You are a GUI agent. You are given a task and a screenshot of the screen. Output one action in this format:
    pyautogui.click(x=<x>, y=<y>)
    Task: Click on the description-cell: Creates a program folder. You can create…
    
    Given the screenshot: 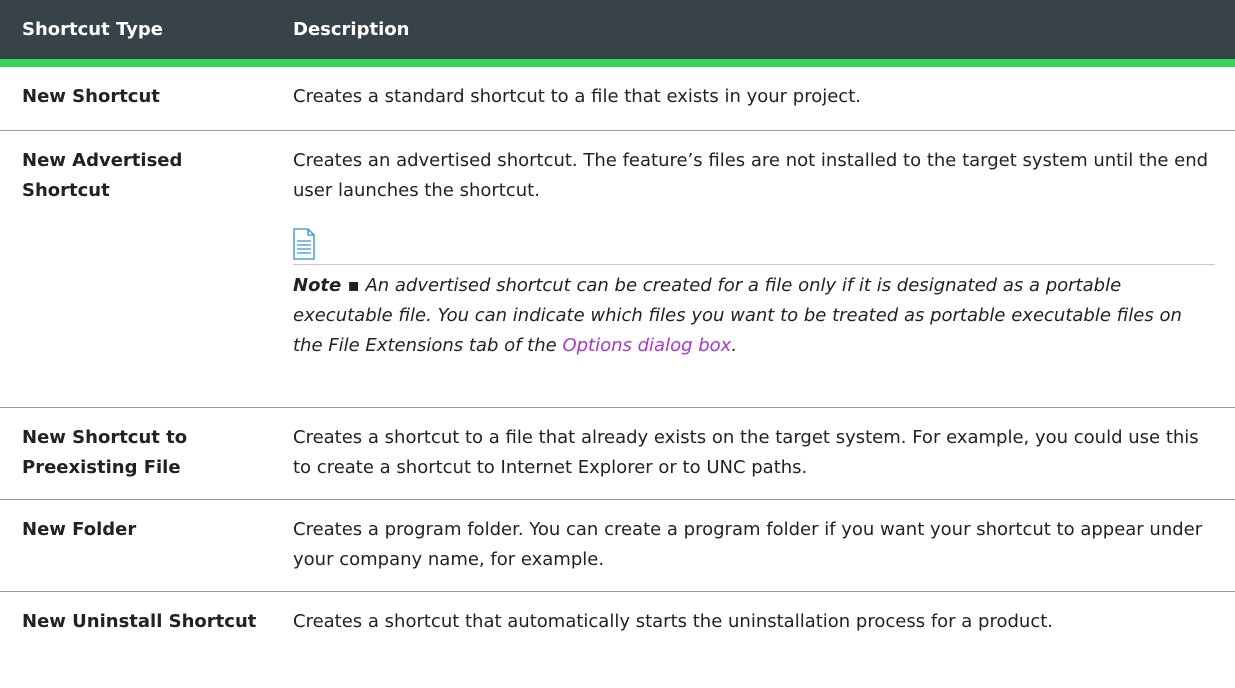 What is the action you would take?
    pyautogui.click(x=748, y=544)
    